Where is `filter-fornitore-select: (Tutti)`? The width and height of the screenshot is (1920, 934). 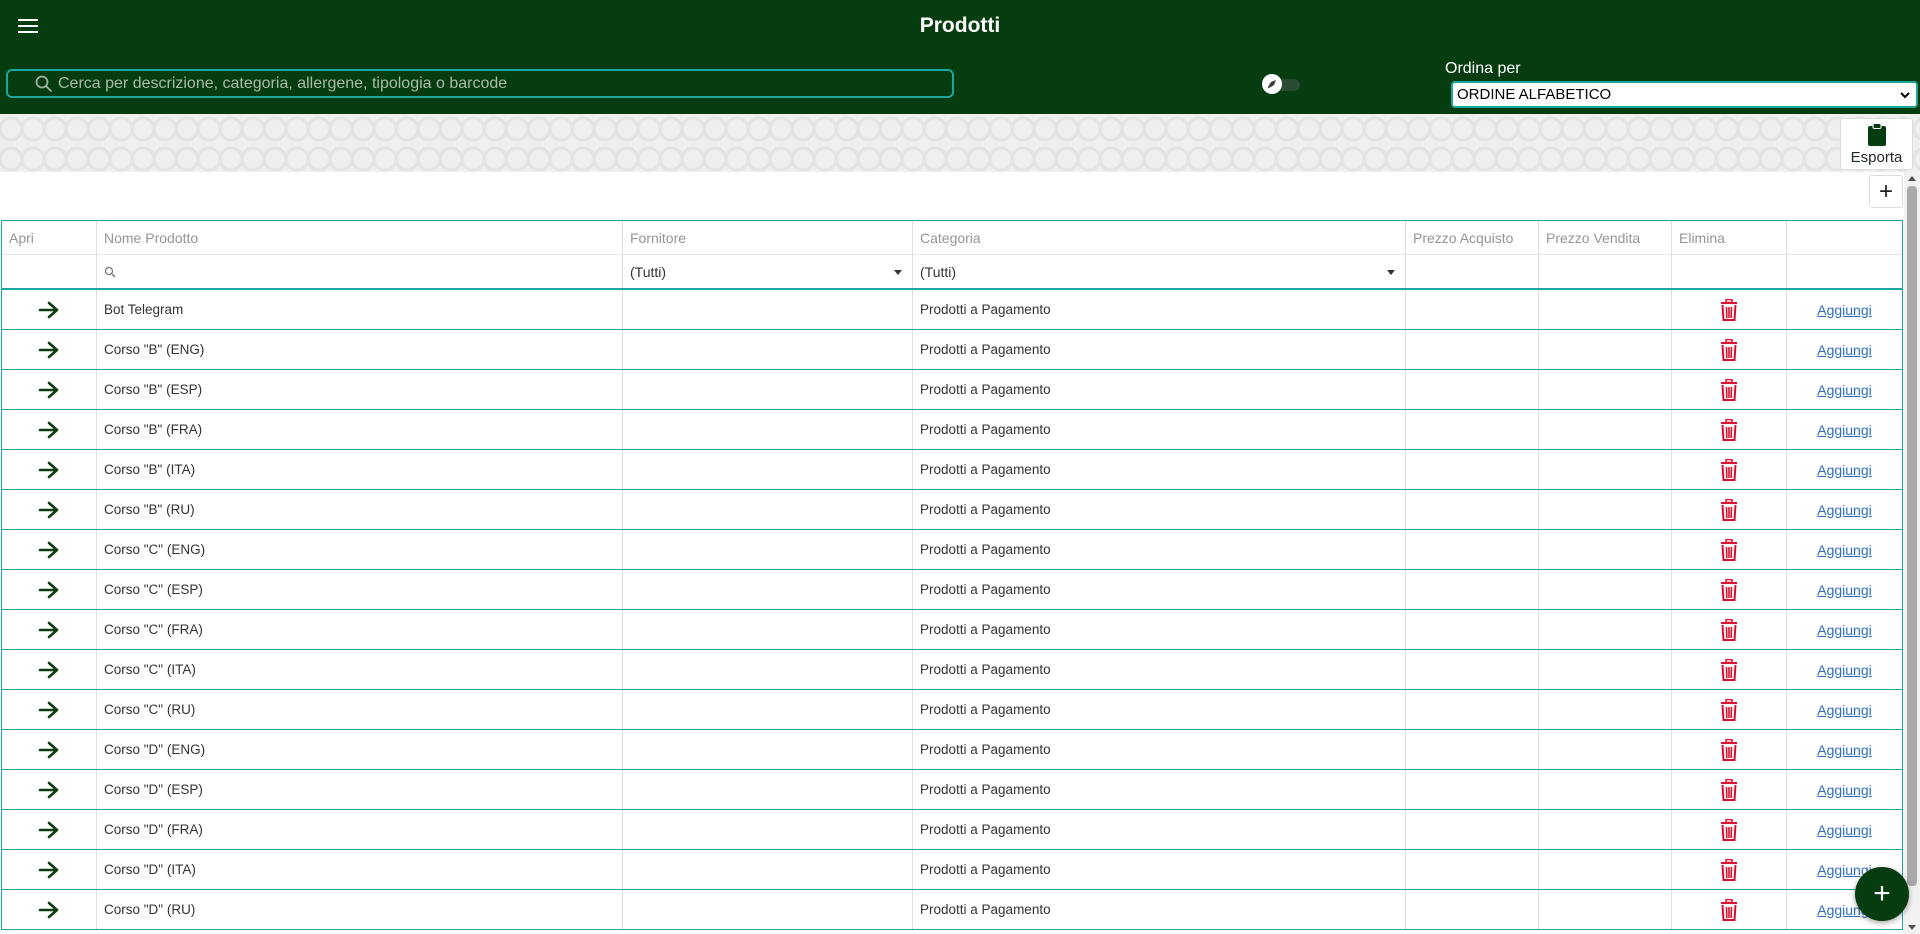
filter-fornitore-select: (Tutti) is located at coordinates (768, 271).